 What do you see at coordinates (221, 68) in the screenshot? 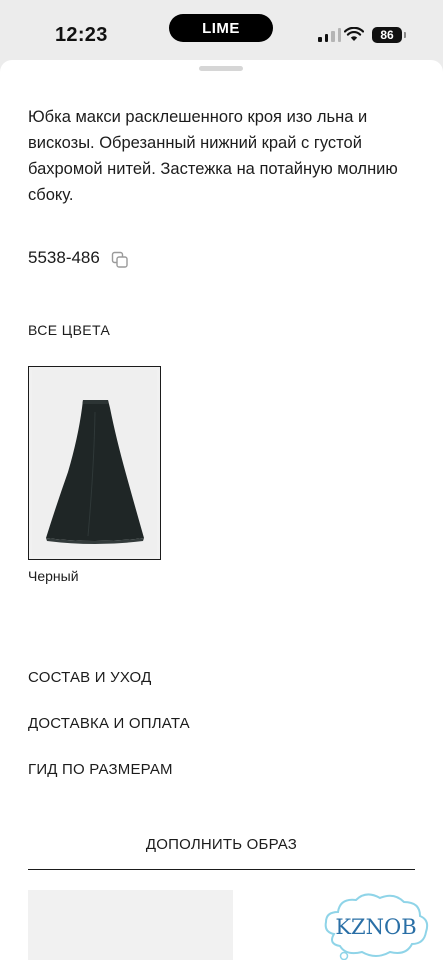
I see `sheet-grabber` at bounding box center [221, 68].